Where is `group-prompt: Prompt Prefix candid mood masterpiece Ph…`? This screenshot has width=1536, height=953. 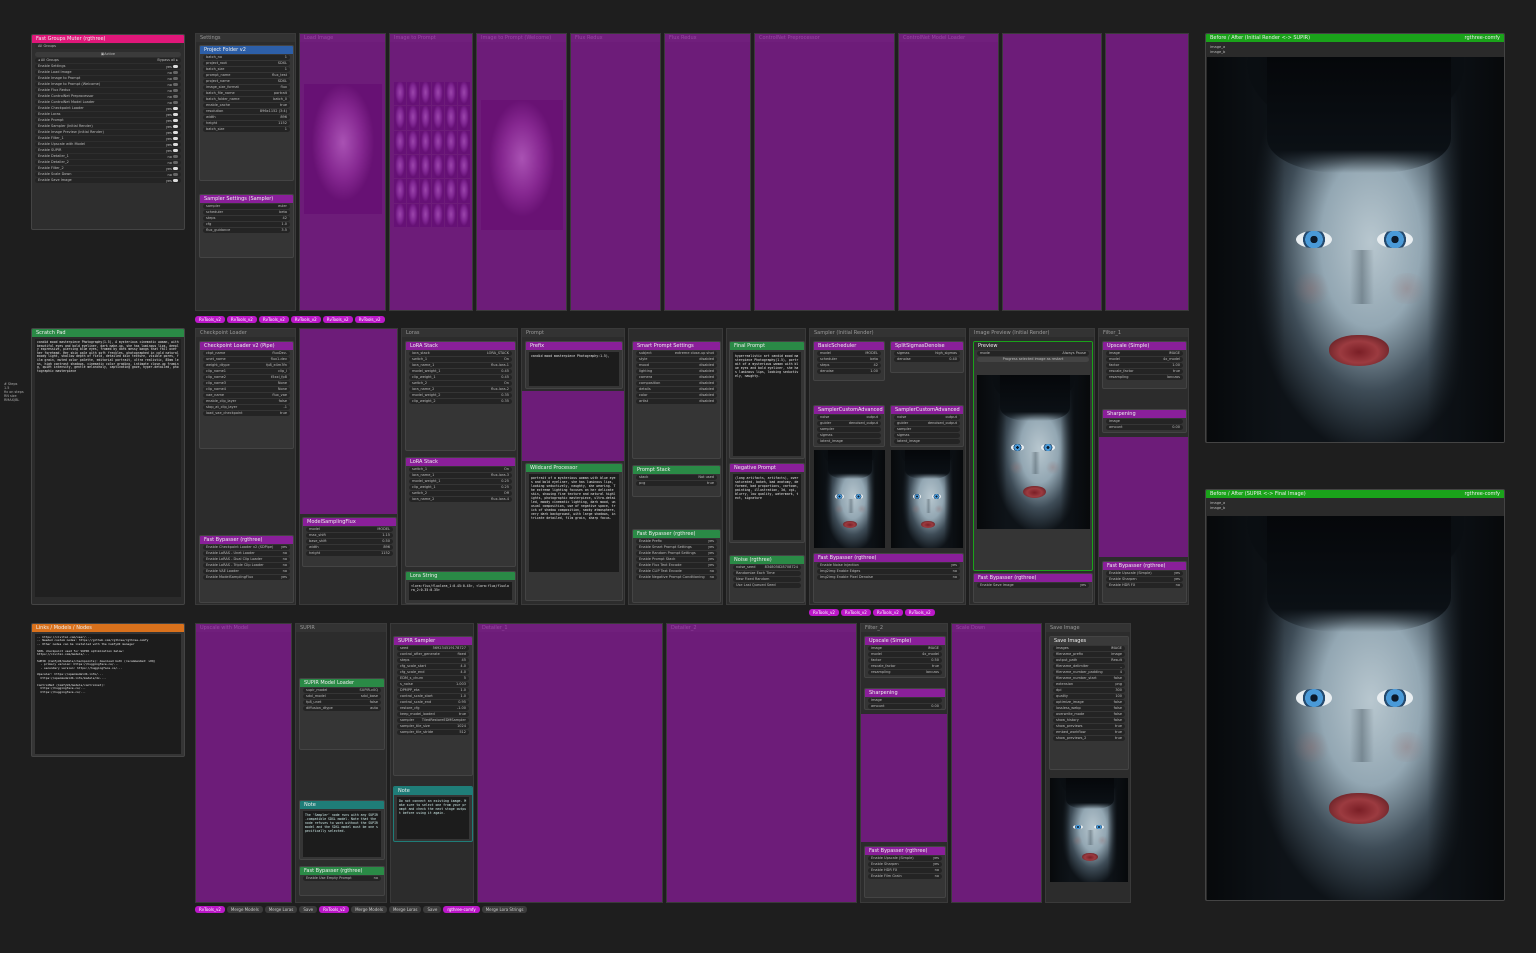
group-prompt: Prompt Prefix candid mood masterpiece Ph… is located at coordinates (573, 466).